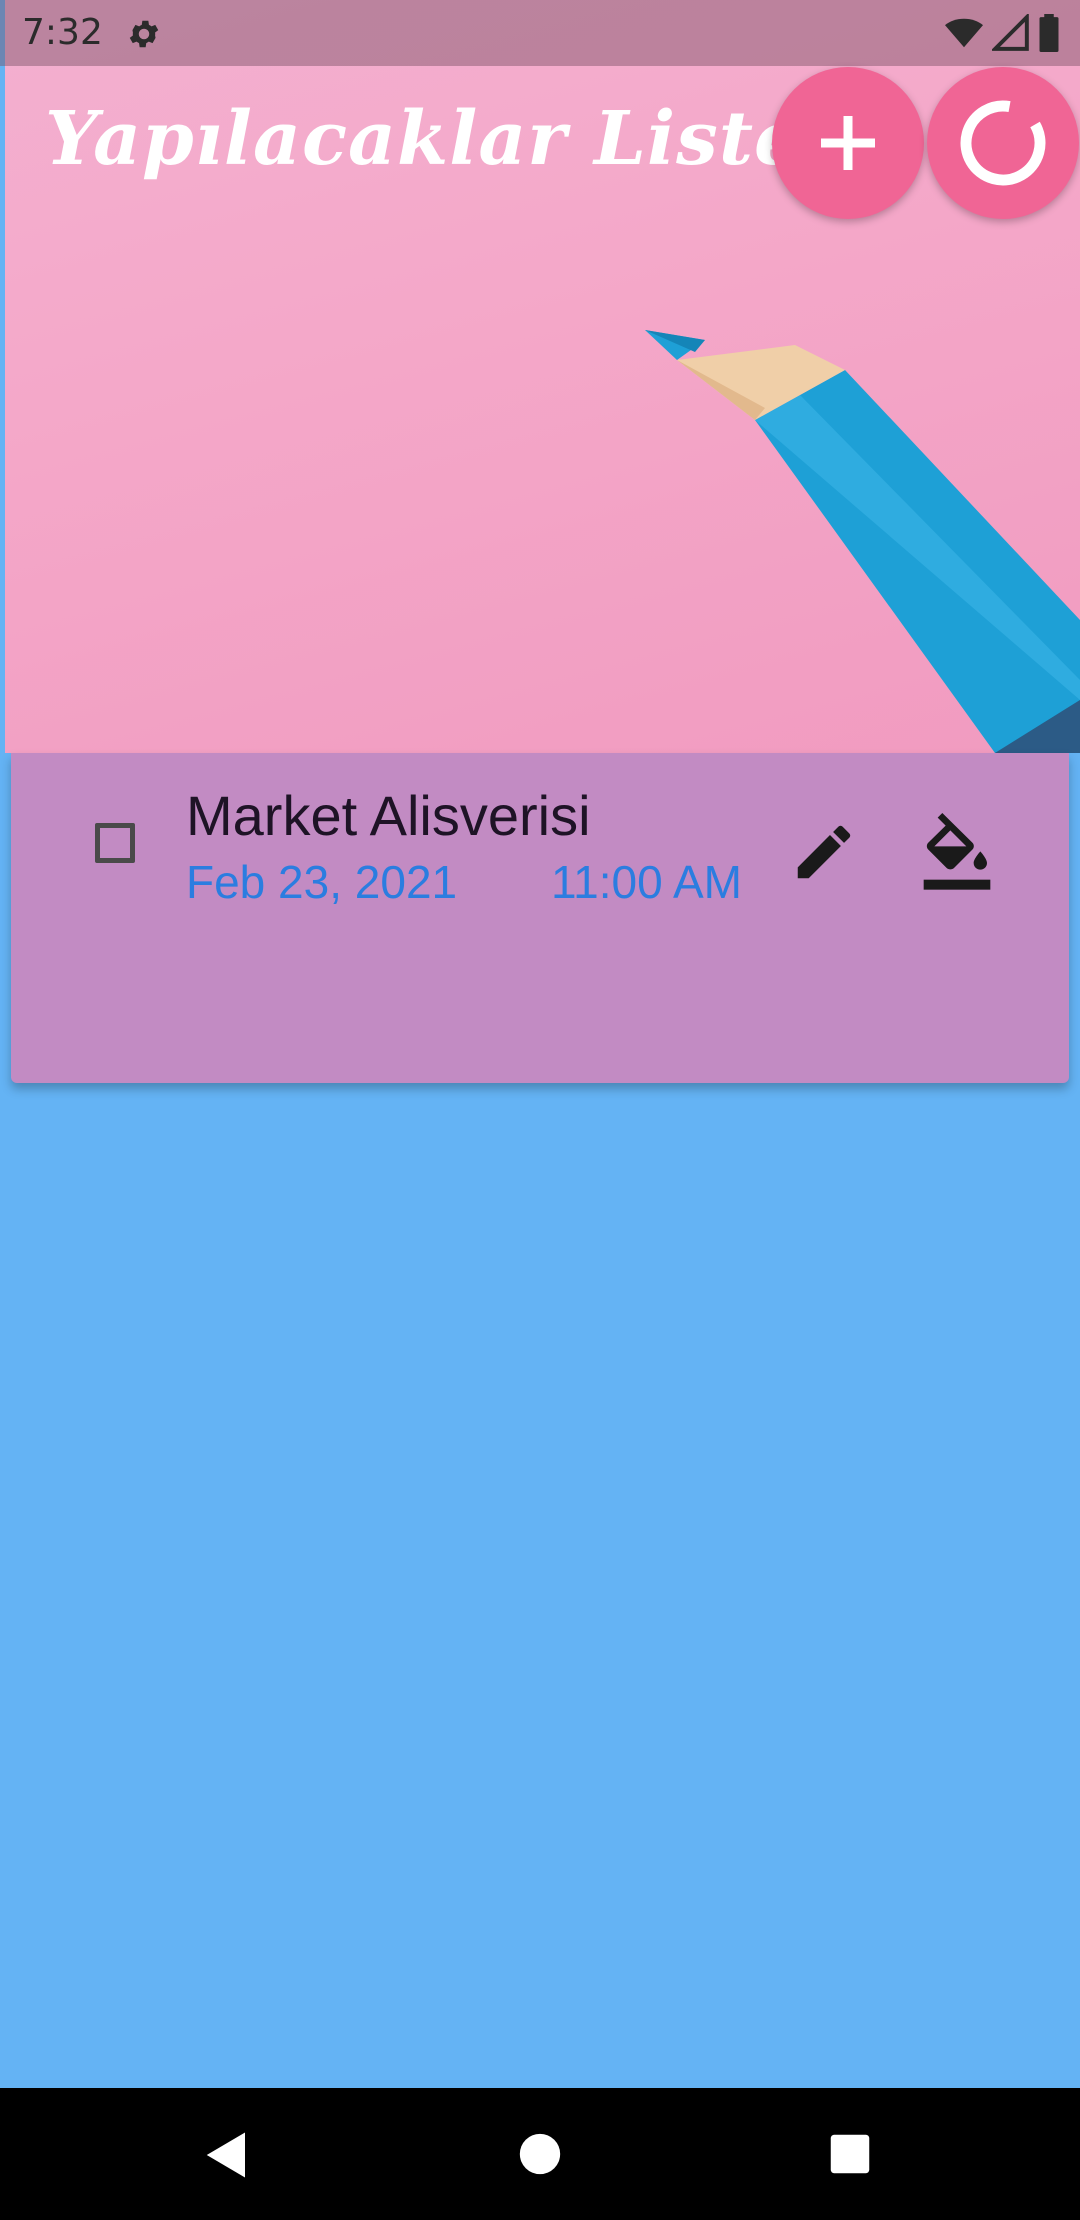 This screenshot has width=1080, height=2220. Describe the element at coordinates (540, 918) in the screenshot. I see `task-card: Market Alisverisi Feb 23, 2021 11:00 AM` at that location.